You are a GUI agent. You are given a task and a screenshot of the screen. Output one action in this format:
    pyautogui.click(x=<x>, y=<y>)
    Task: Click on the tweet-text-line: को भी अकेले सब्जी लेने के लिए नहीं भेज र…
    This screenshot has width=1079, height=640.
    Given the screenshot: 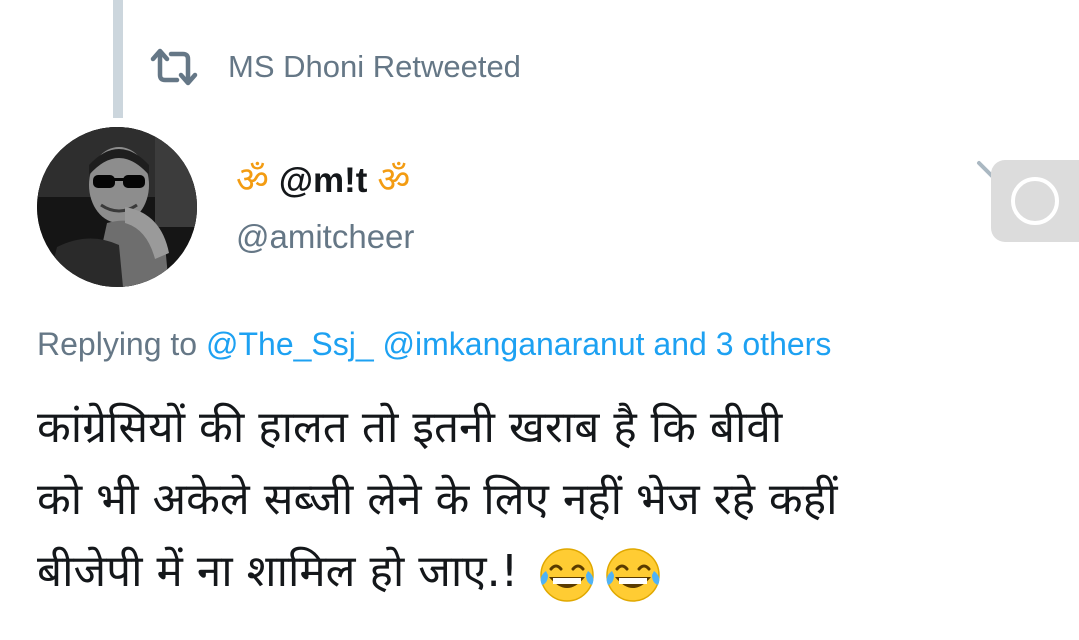 What is the action you would take?
    pyautogui.click(x=437, y=499)
    